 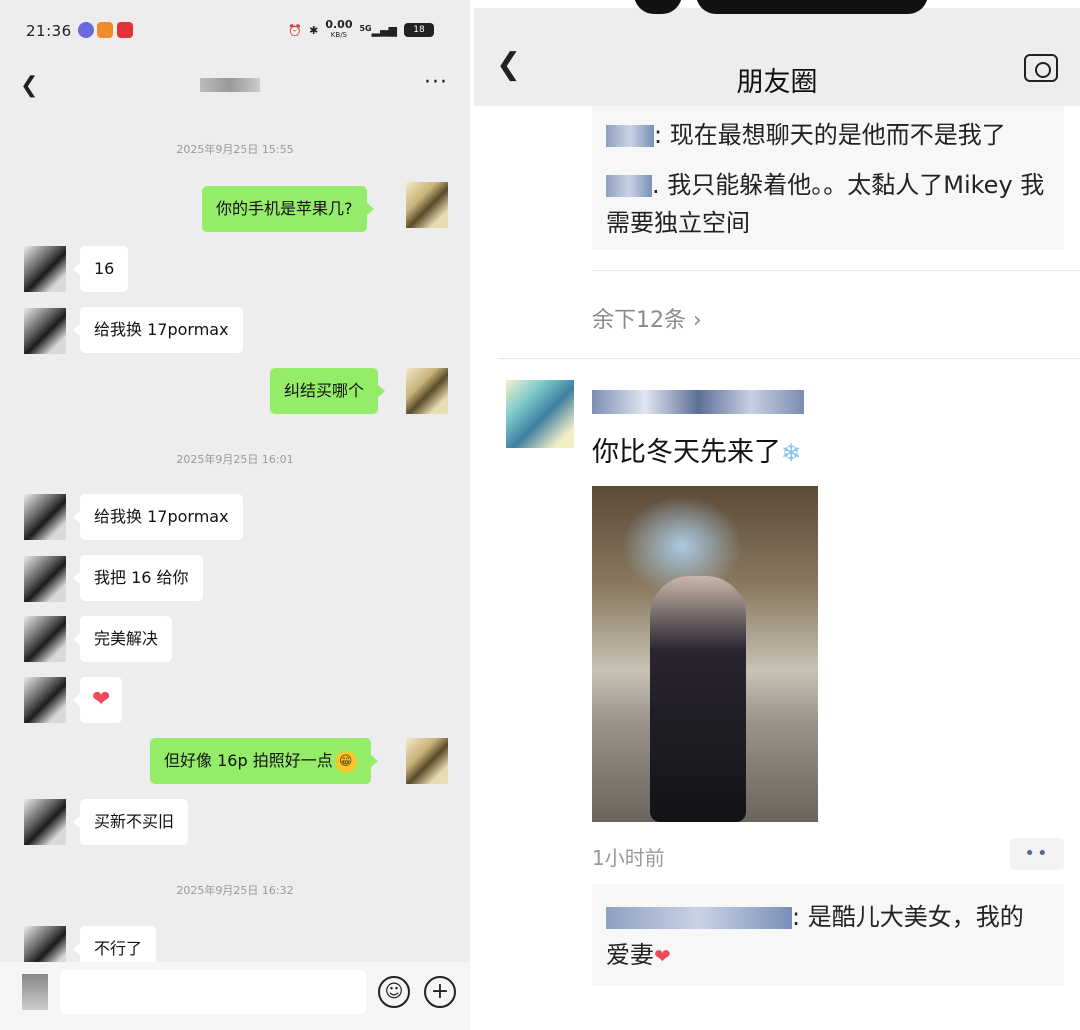 What do you see at coordinates (235, 459) in the screenshot?
I see `timestamp: 2025年9月25日 16:01` at bounding box center [235, 459].